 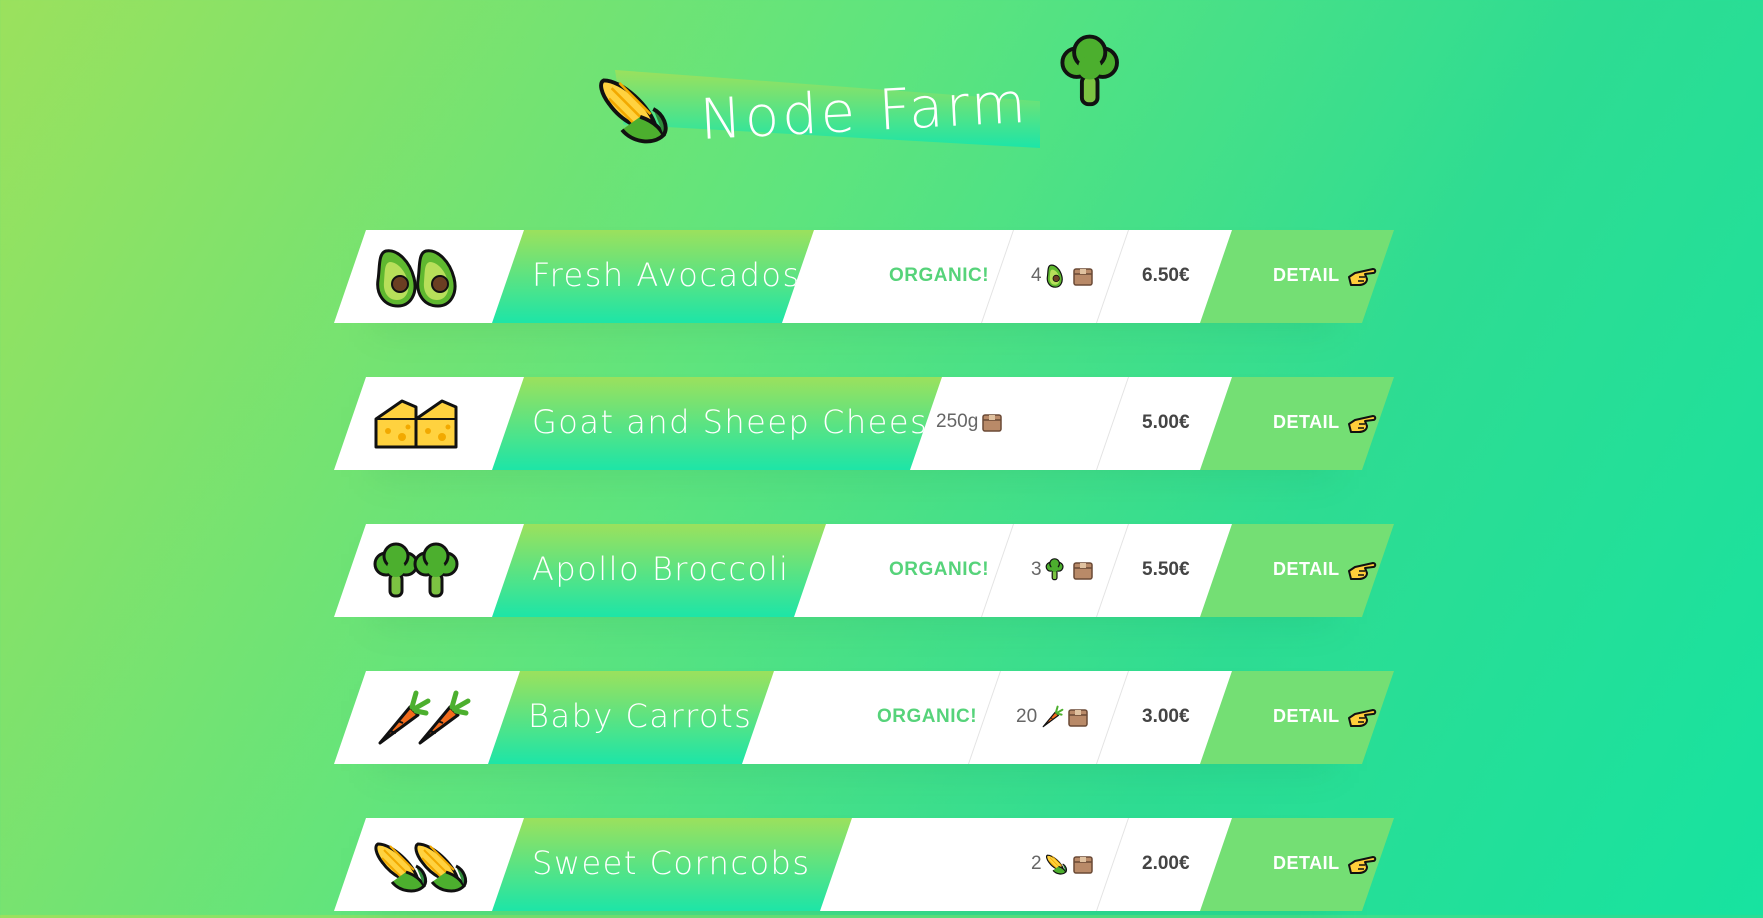 I want to click on product-card: Goat and Sheep Cheese 250g 5.00€ DETAIL, so click(x=864, y=427).